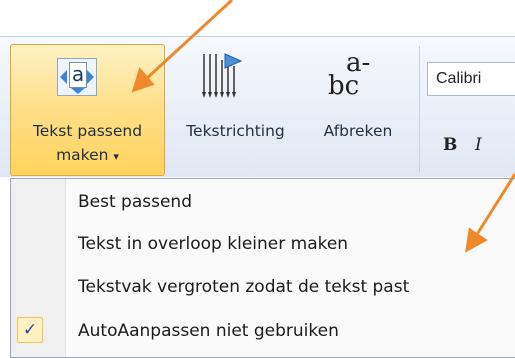  Describe the element at coordinates (208, 331) in the screenshot. I see `menu-item-do-not-autofit: AutoAanpassen niet gebruiken` at that location.